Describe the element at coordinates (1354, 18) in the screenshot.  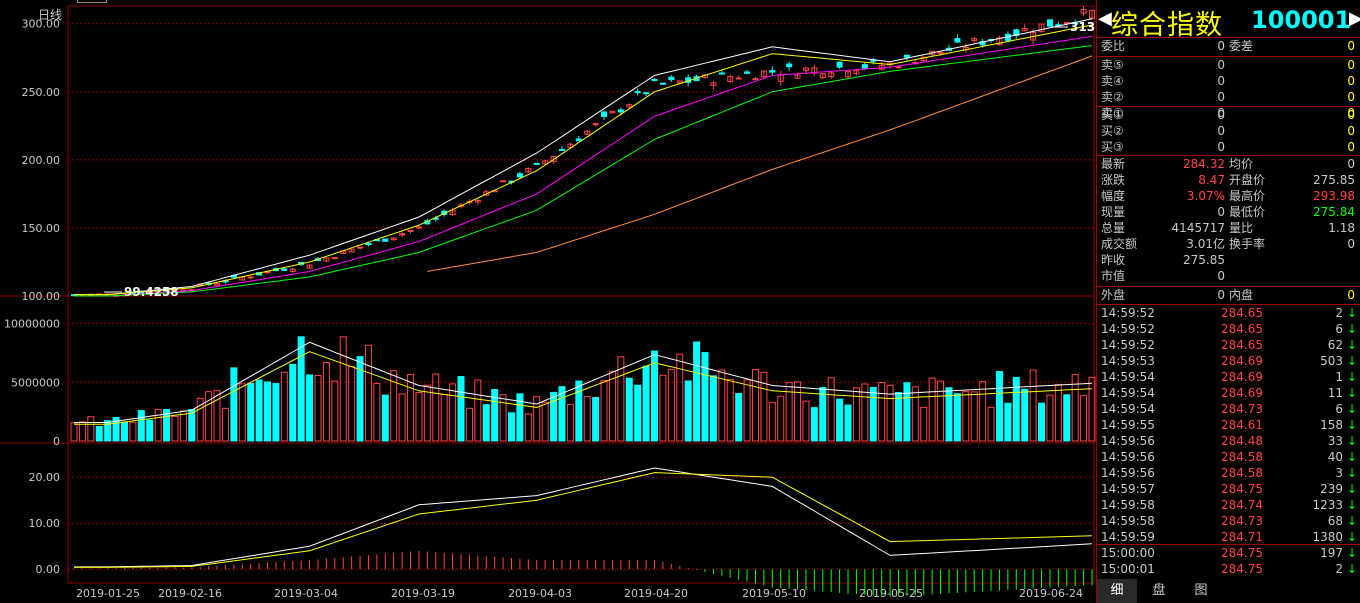
I see `next-stock-icon: ▶` at that location.